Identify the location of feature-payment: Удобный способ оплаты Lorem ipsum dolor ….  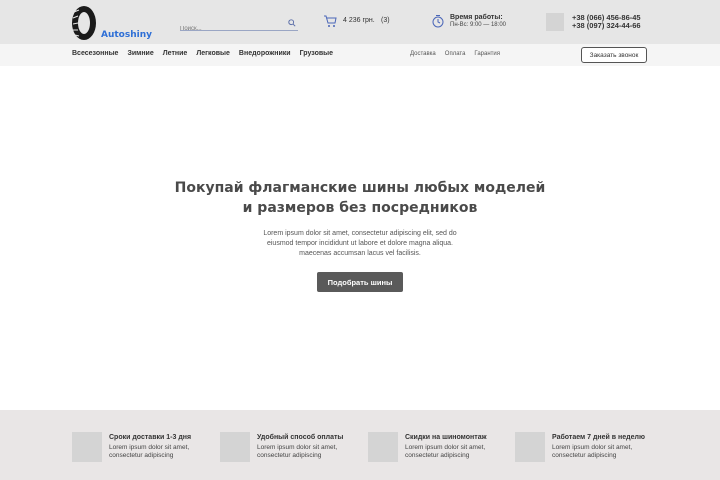
(295, 447).